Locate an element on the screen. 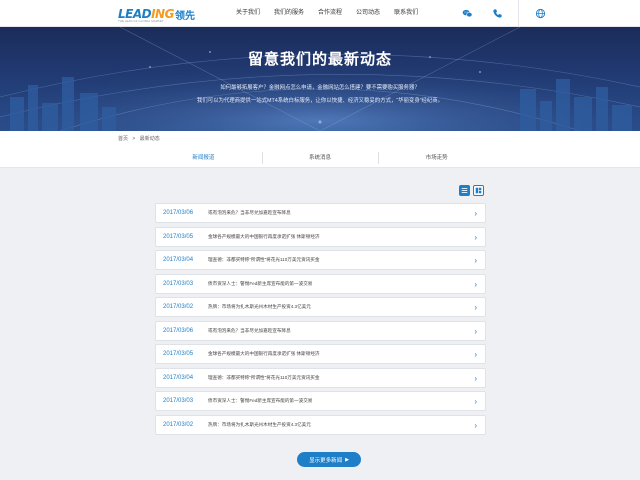 Image resolution: width=640 pixels, height=480 pixels. logo: LEADING 领先 THE LEAD OF GLOBAL MARKET is located at coordinates (158, 14).